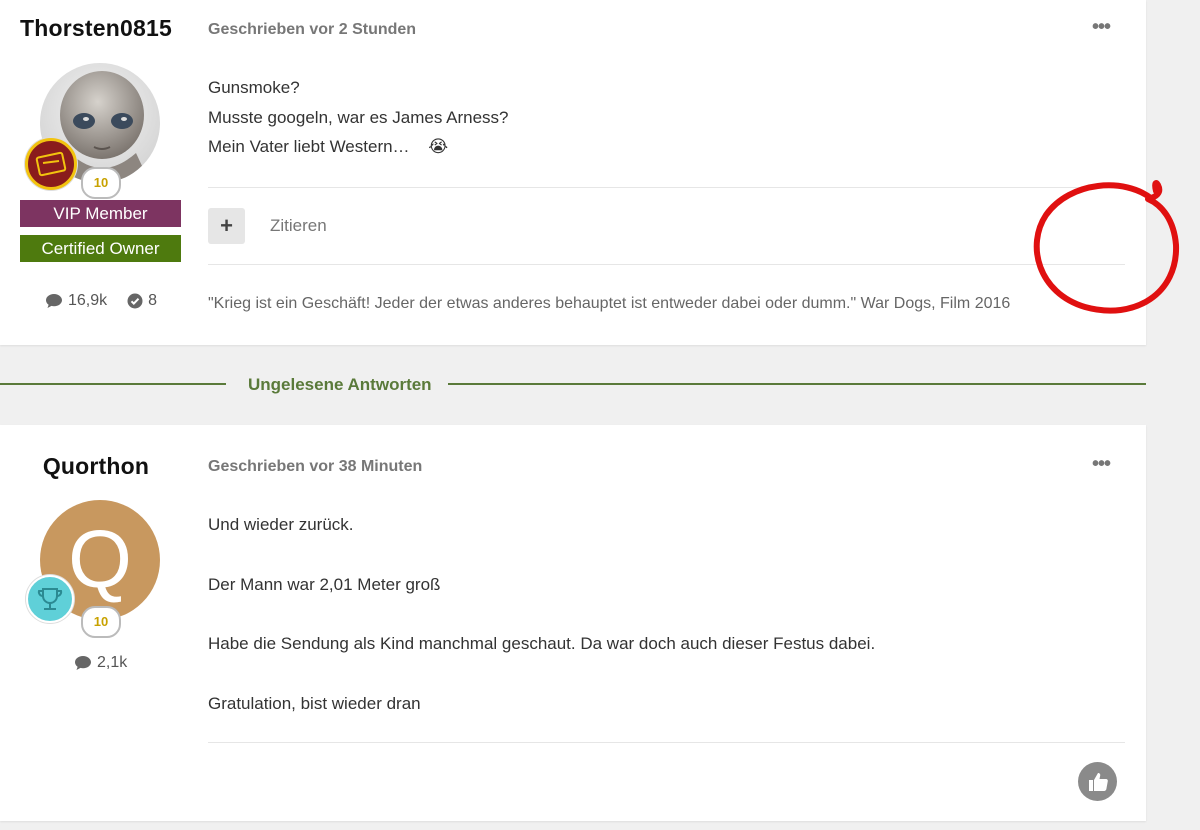 Image resolution: width=1200 pixels, height=830 pixels. What do you see at coordinates (96, 466) in the screenshot?
I see `author-name: Quorthon` at bounding box center [96, 466].